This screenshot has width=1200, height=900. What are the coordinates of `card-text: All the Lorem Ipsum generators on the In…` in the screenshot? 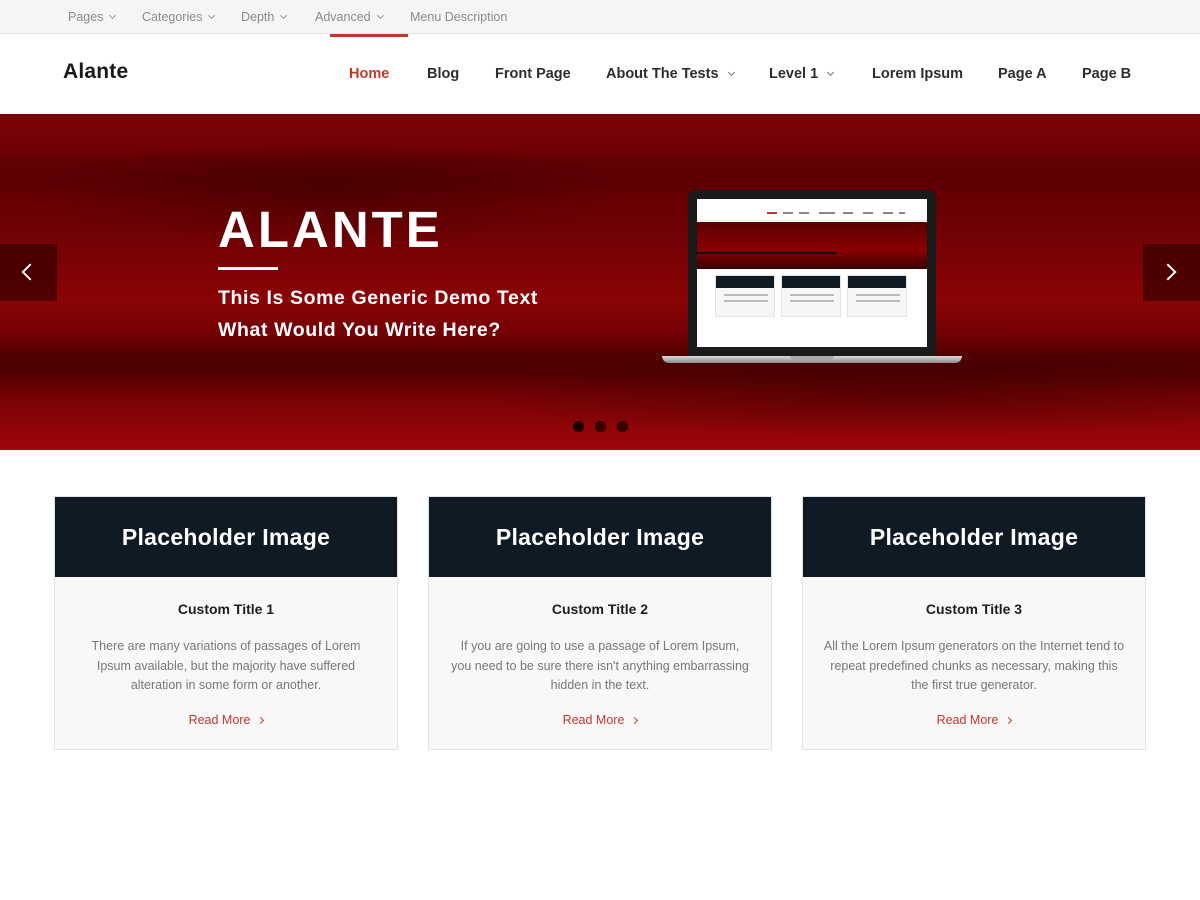 It's located at (974, 665).